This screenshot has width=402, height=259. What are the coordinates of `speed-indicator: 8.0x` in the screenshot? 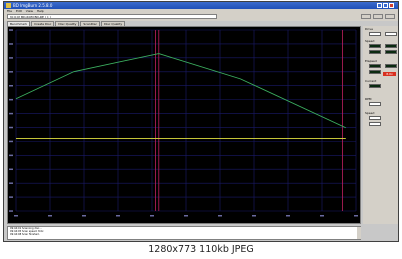 It's located at (389, 74).